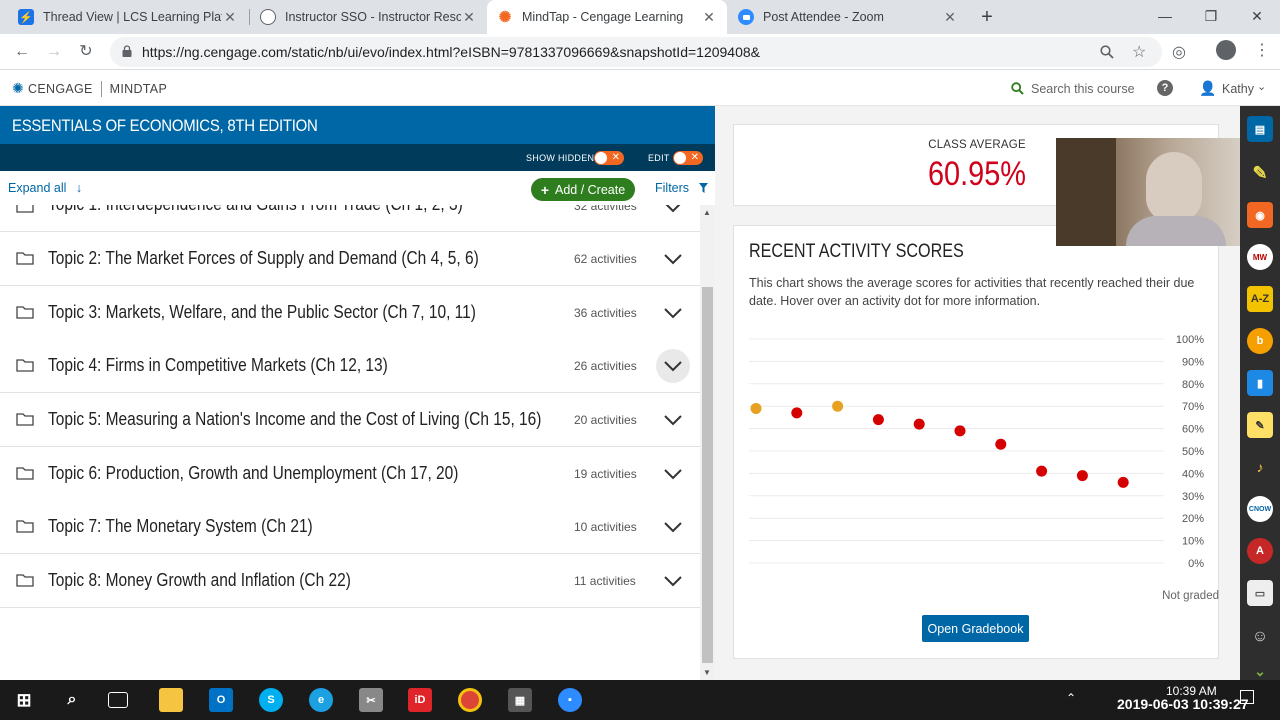 The width and height of the screenshot is (1280, 720). What do you see at coordinates (1261, 86) in the screenshot?
I see `chevron-down-icon: ⌄` at bounding box center [1261, 86].